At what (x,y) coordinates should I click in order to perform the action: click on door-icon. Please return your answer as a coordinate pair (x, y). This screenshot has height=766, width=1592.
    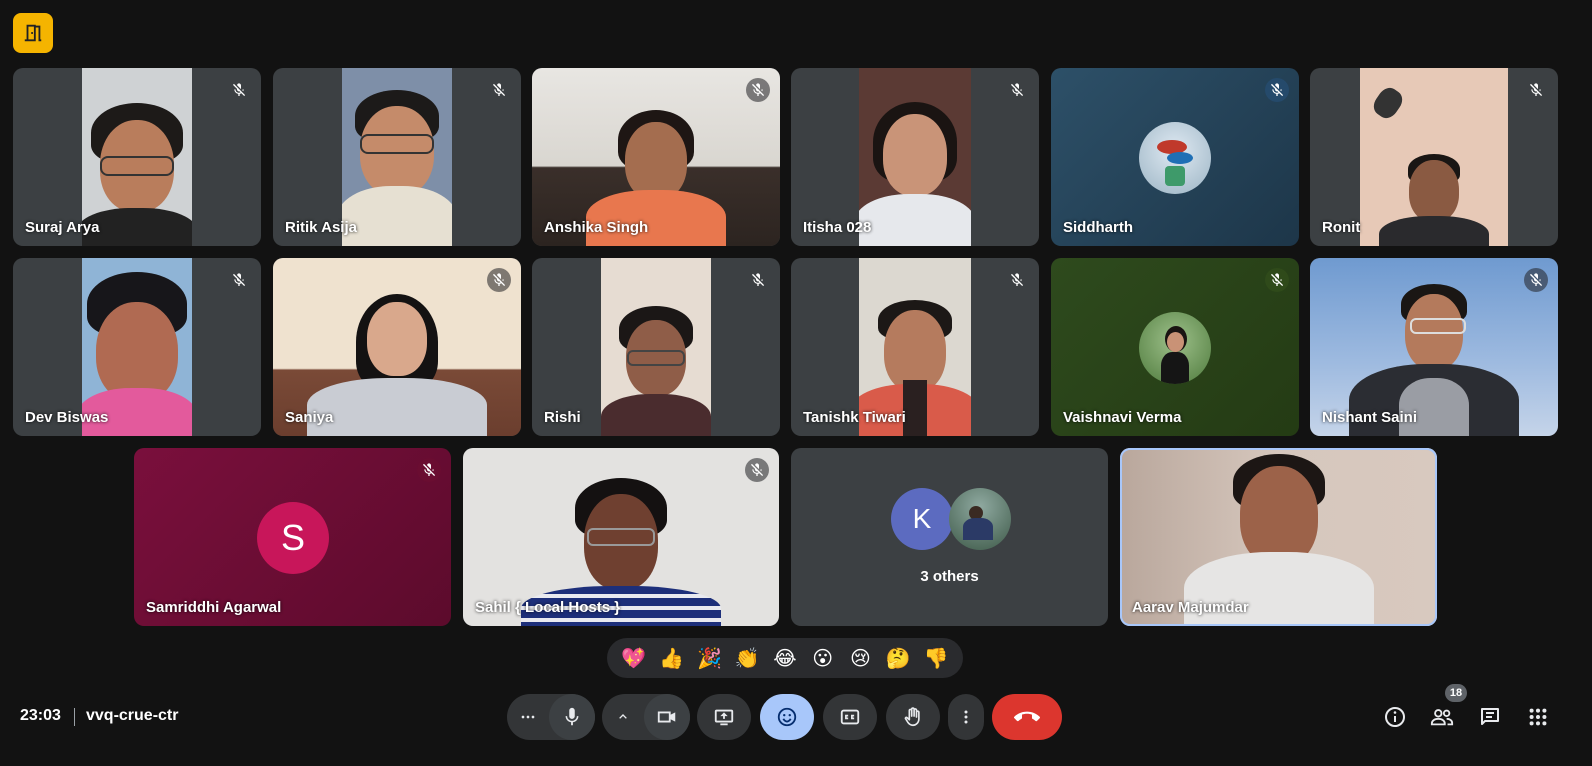
    Looking at the image, I should click on (33, 33).